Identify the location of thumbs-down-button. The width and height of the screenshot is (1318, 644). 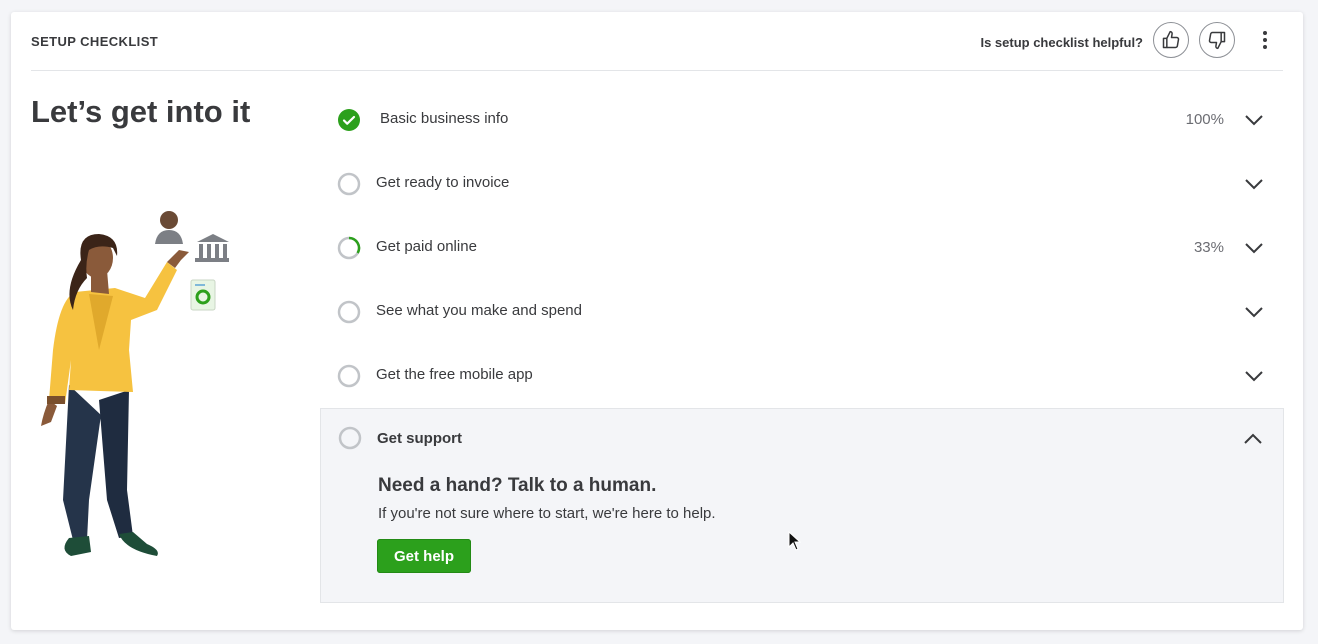
(1217, 40).